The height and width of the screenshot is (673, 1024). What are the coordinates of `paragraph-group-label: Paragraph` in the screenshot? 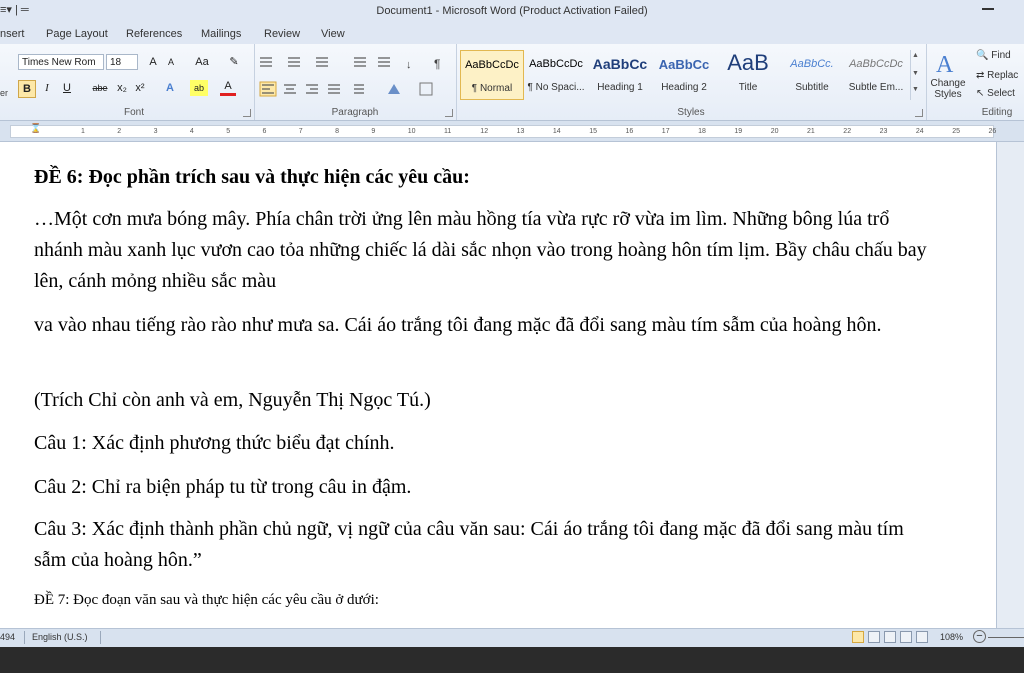 It's located at (355, 112).